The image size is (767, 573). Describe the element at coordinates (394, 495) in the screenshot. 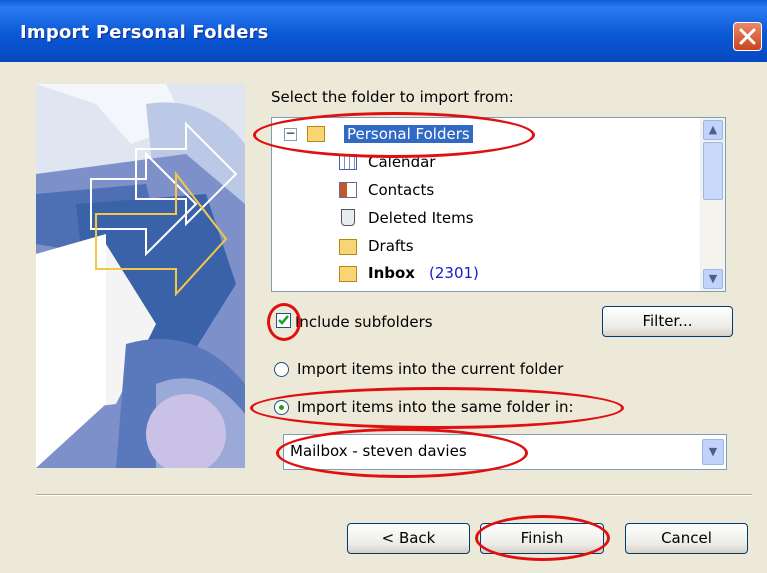

I see `separator` at that location.